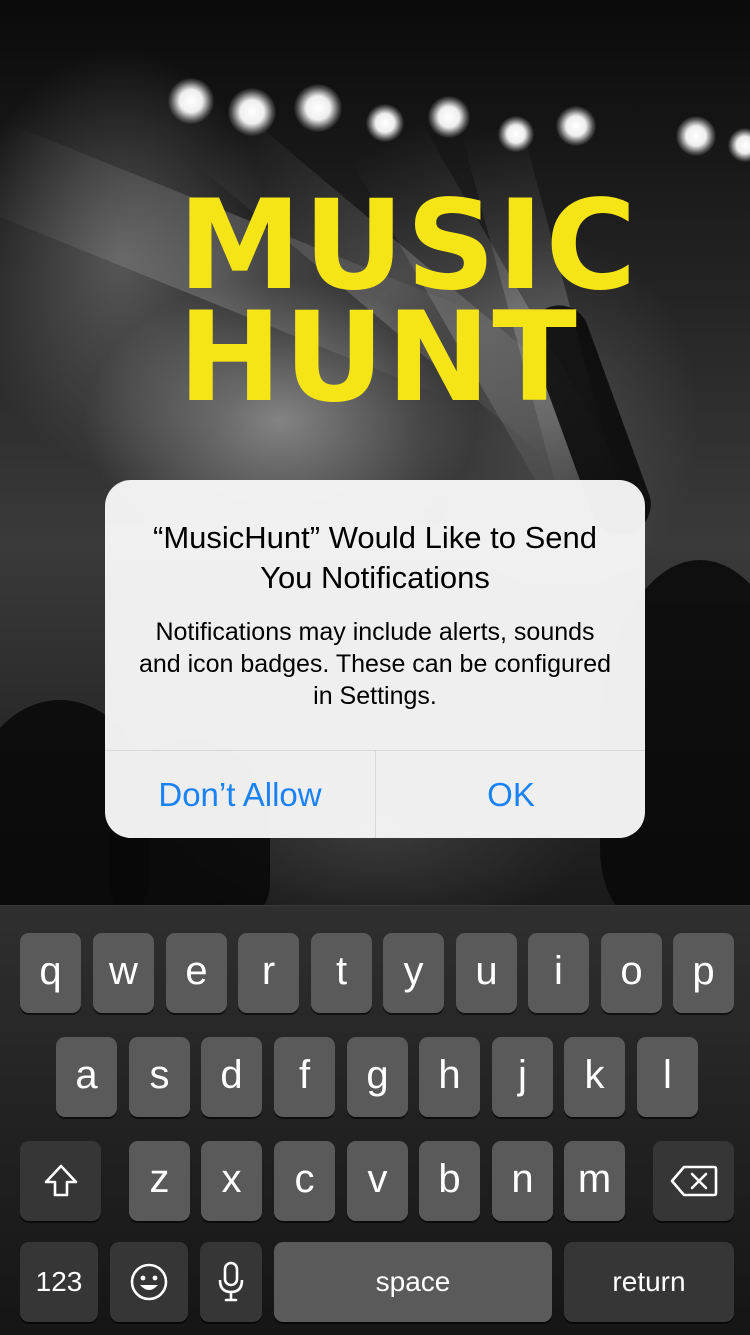  Describe the element at coordinates (486, 973) in the screenshot. I see `key-u: u` at that location.